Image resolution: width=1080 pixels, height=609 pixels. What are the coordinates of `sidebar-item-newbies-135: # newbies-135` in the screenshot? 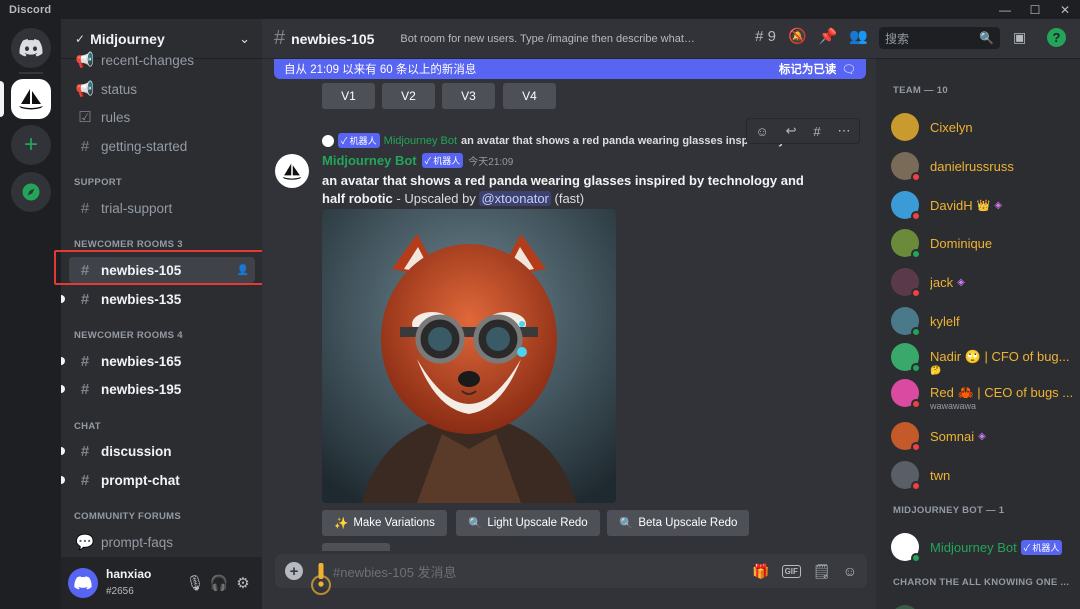 It's located at (158, 299).